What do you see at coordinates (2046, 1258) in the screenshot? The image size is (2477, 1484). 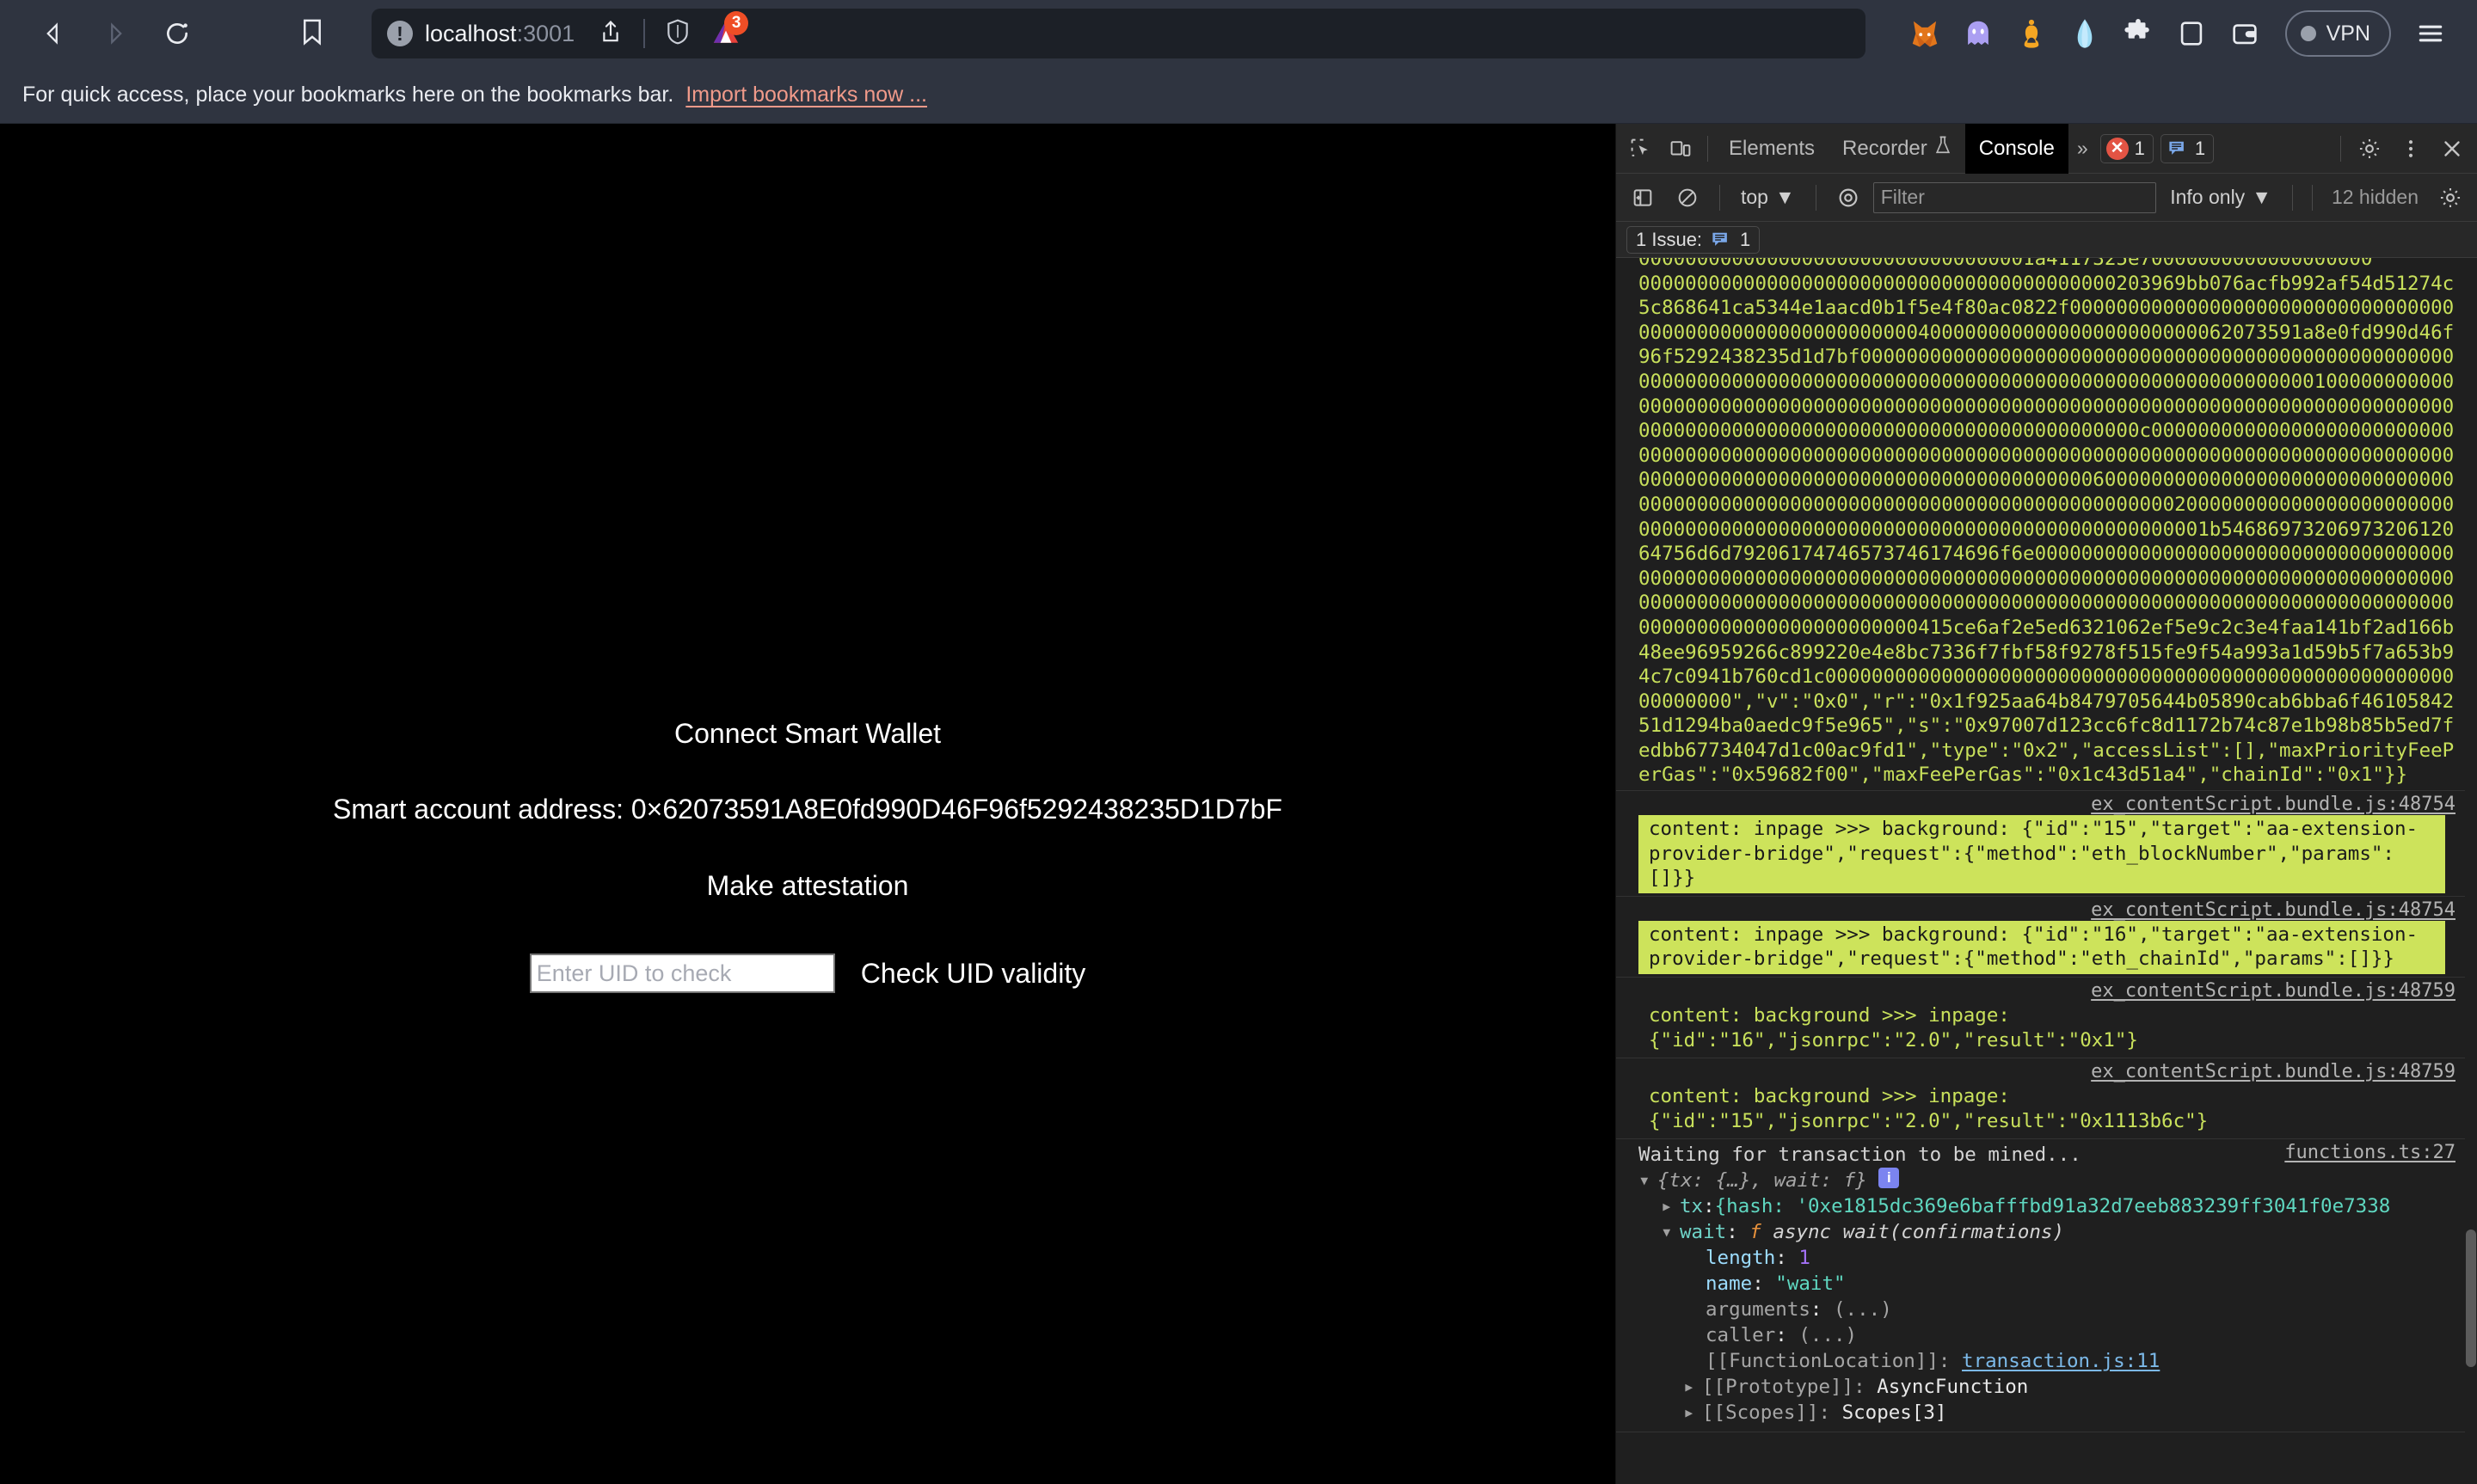 I see `tree-row-property: length: 1` at bounding box center [2046, 1258].